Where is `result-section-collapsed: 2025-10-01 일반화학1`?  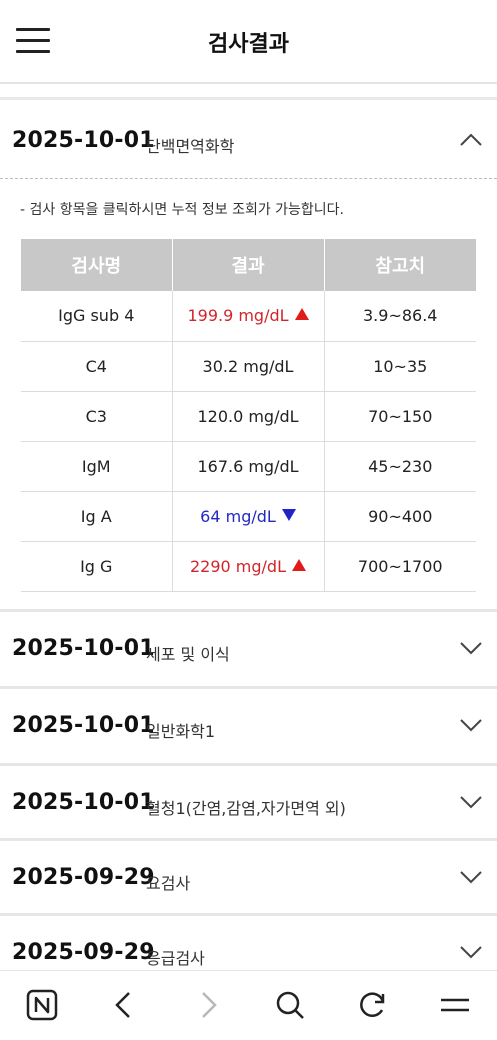
result-section-collapsed: 2025-10-01 일반화학1 is located at coordinates (248, 726).